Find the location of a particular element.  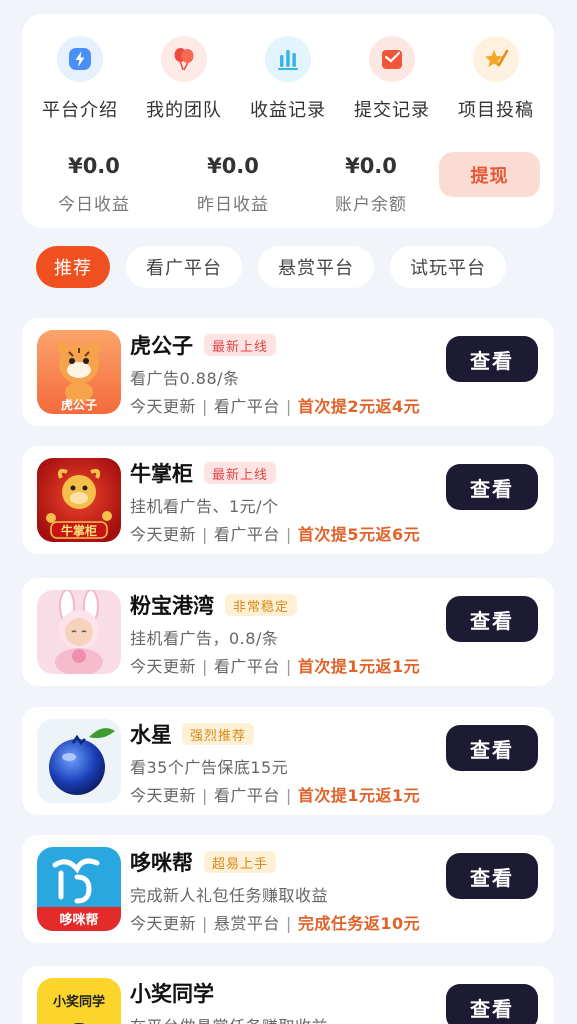

app-description: 在平台做悬赏任务赚取收益 is located at coordinates (229, 1018).